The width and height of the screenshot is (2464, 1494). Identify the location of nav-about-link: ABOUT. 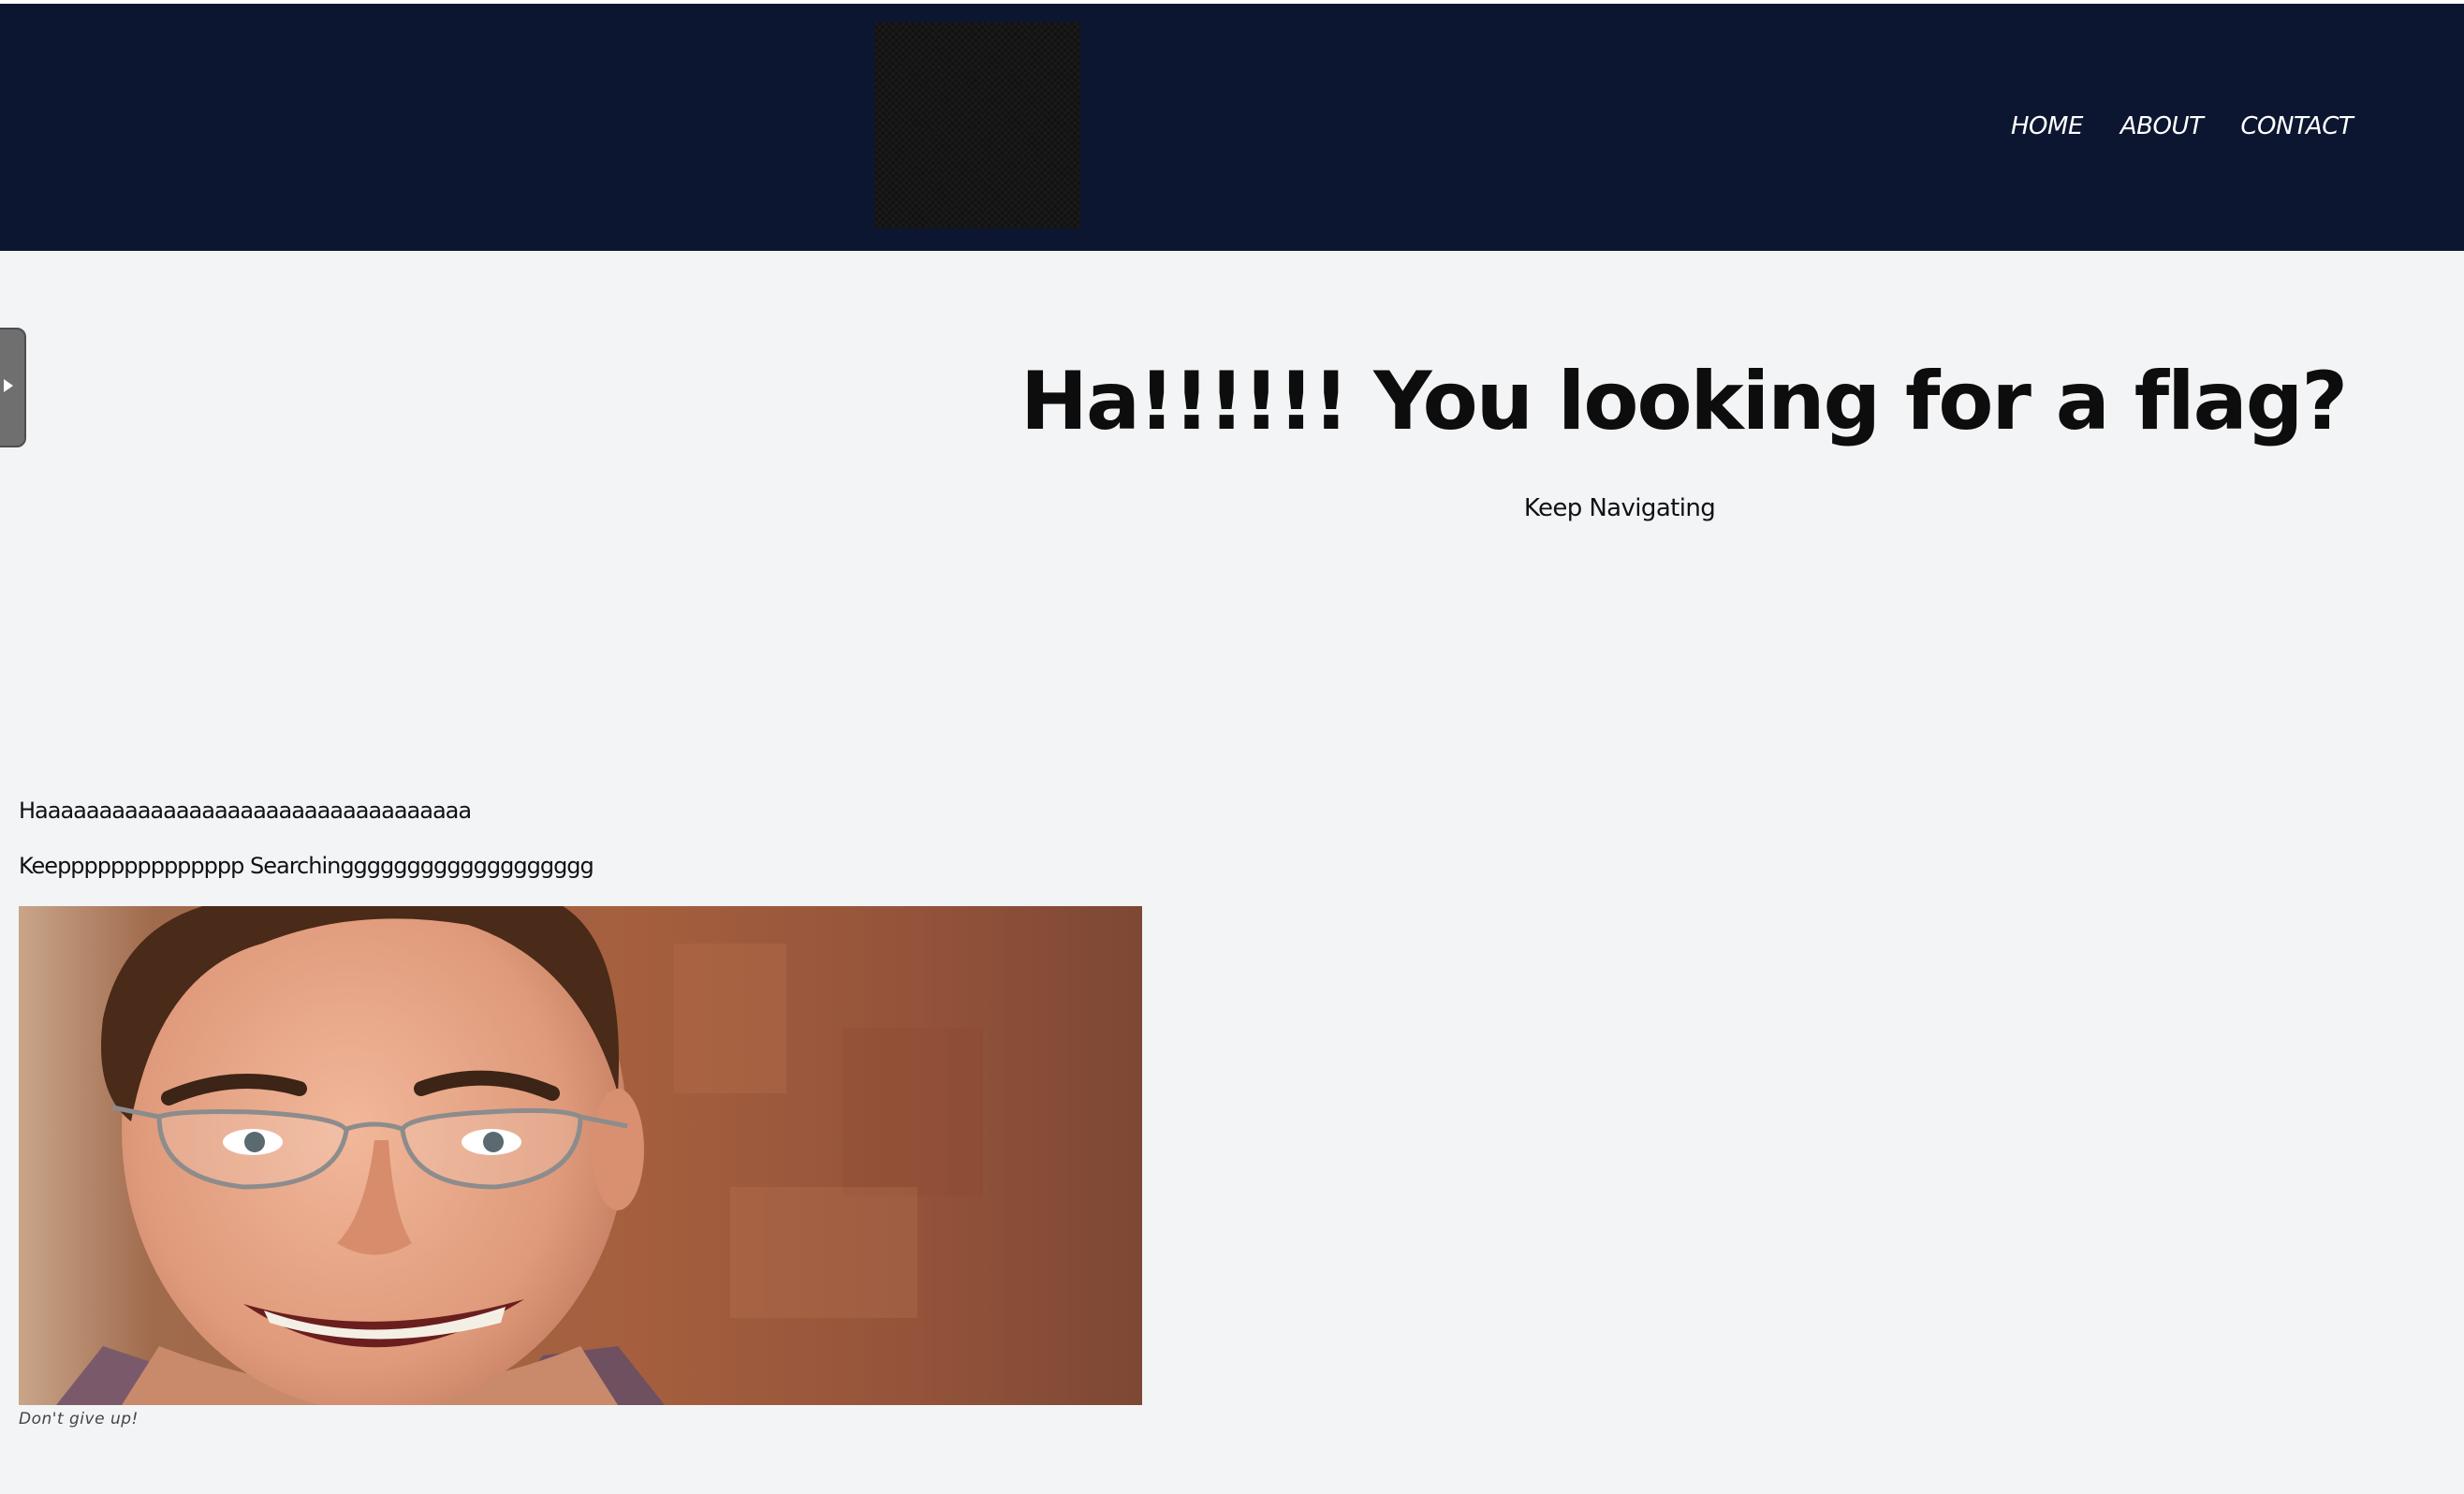
(2162, 126).